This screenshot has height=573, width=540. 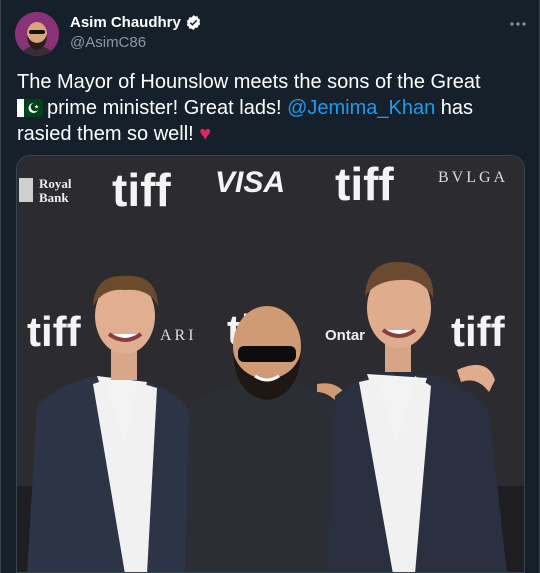 What do you see at coordinates (454, 108) in the screenshot?
I see `tweet-line-2-suffix: has` at bounding box center [454, 108].